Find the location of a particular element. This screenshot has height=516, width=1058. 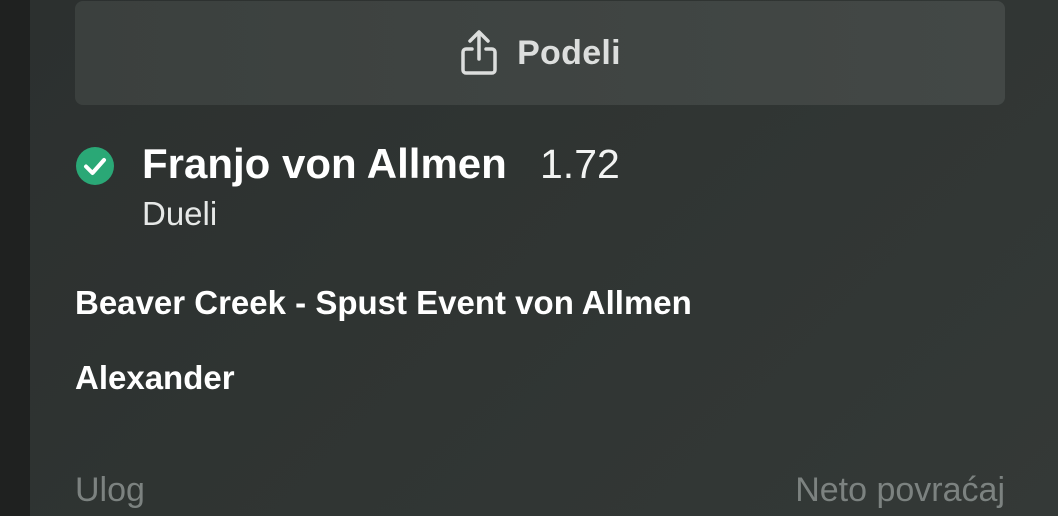

selection-odds: 1.72 is located at coordinates (580, 164).